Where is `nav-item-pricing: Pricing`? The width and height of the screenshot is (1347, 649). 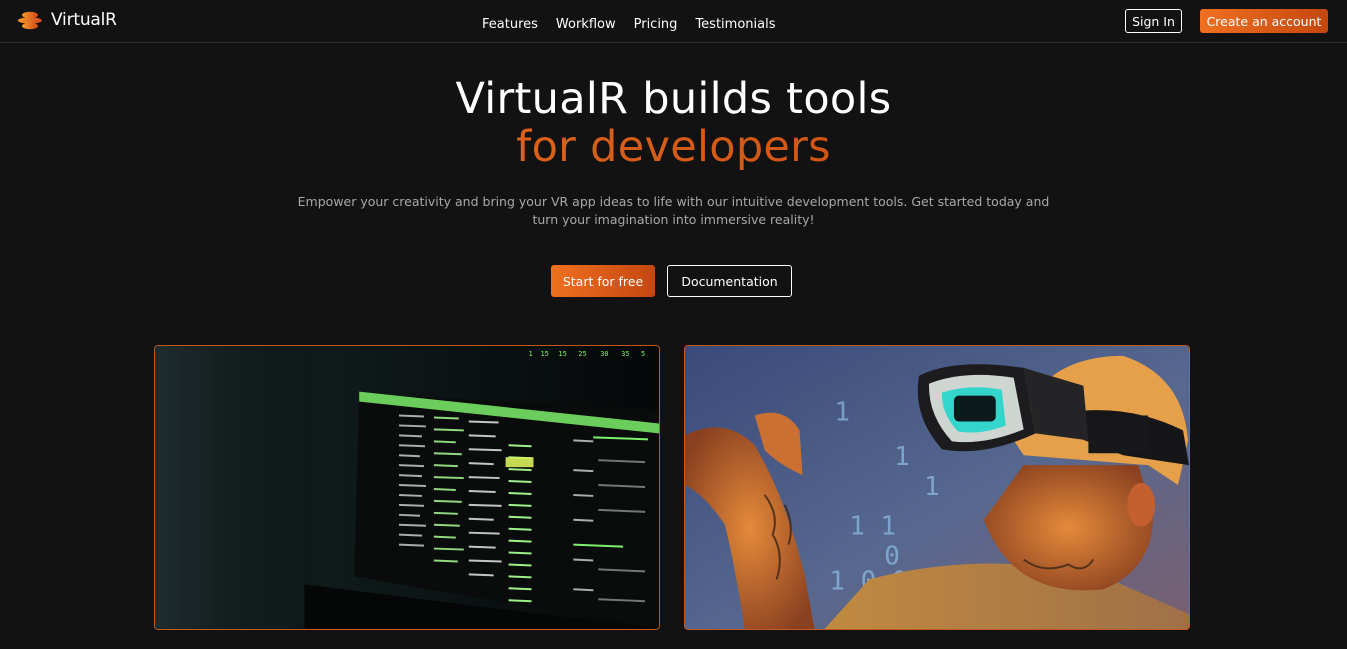 nav-item-pricing: Pricing is located at coordinates (656, 22).